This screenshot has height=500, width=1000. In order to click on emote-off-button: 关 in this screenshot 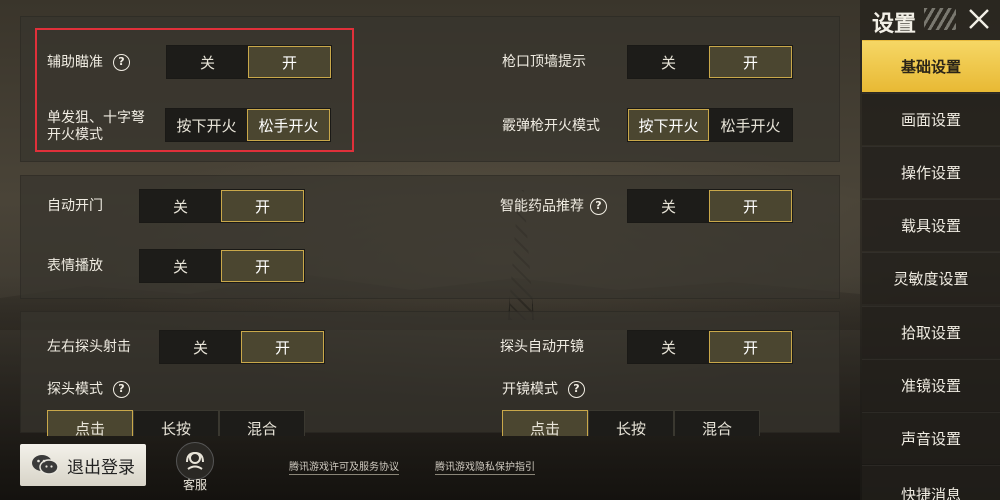, I will do `click(180, 266)`.